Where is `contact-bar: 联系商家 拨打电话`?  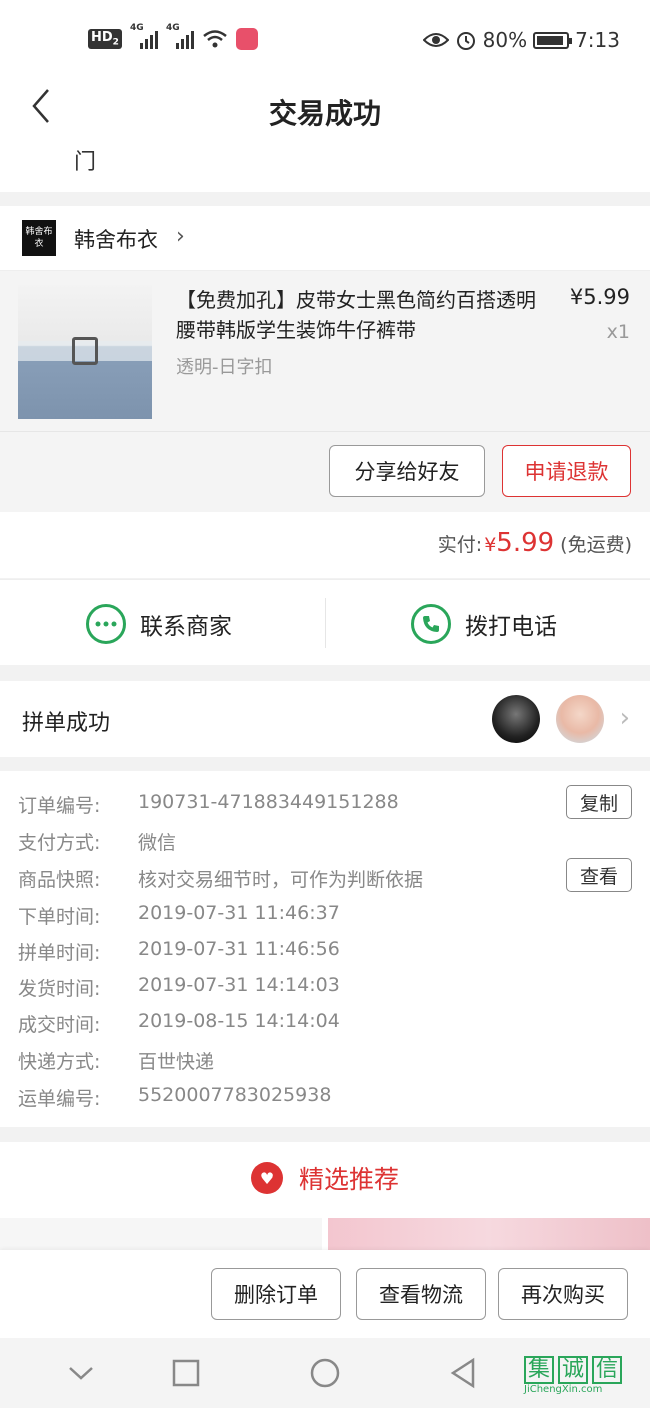 contact-bar: 联系商家 拨打电话 is located at coordinates (325, 622).